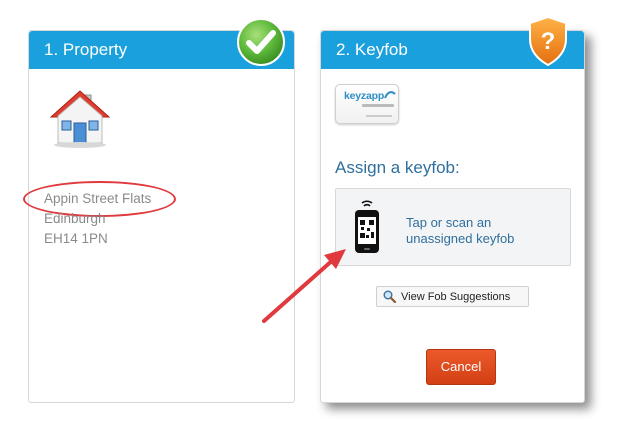 The width and height of the screenshot is (620, 437). What do you see at coordinates (456, 296) in the screenshot?
I see `view-fob-suggestions-label: View Fob Suggestions` at bounding box center [456, 296].